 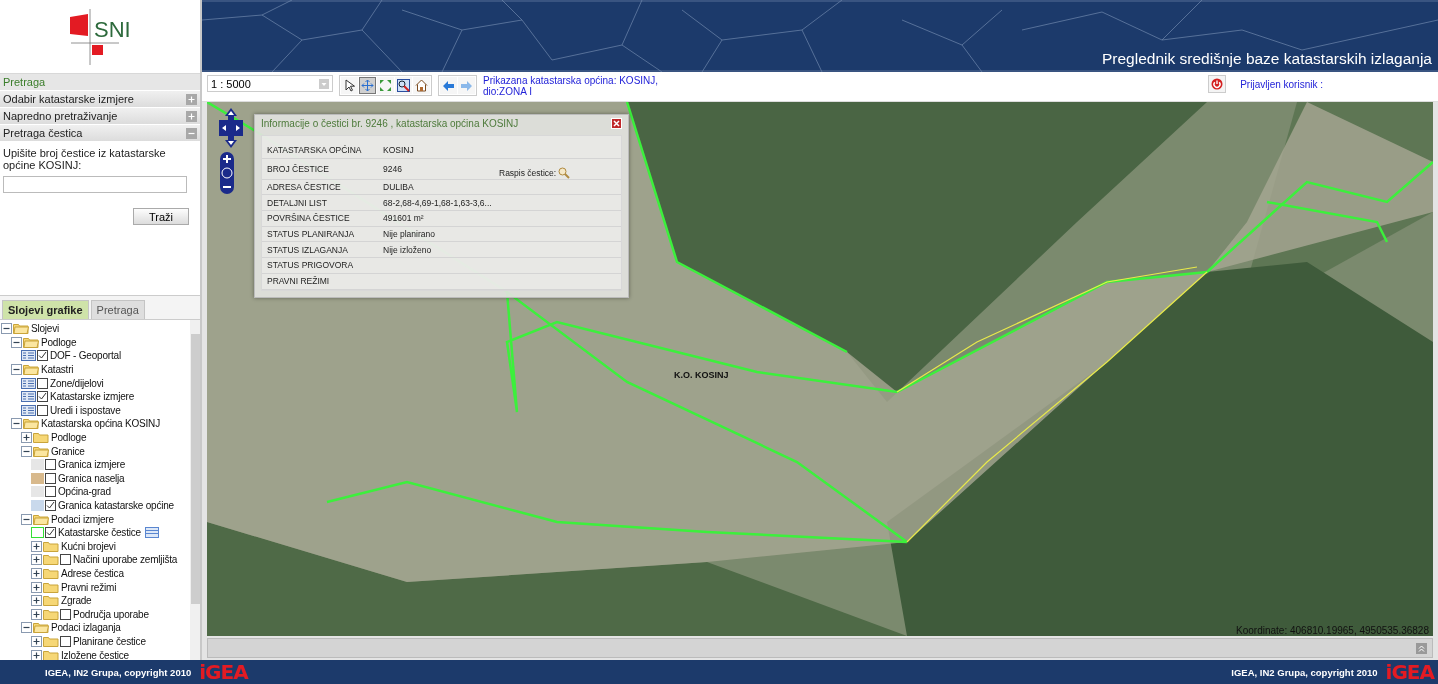 I want to click on field-label: BROJ ČESTICE, so click(x=298, y=168).